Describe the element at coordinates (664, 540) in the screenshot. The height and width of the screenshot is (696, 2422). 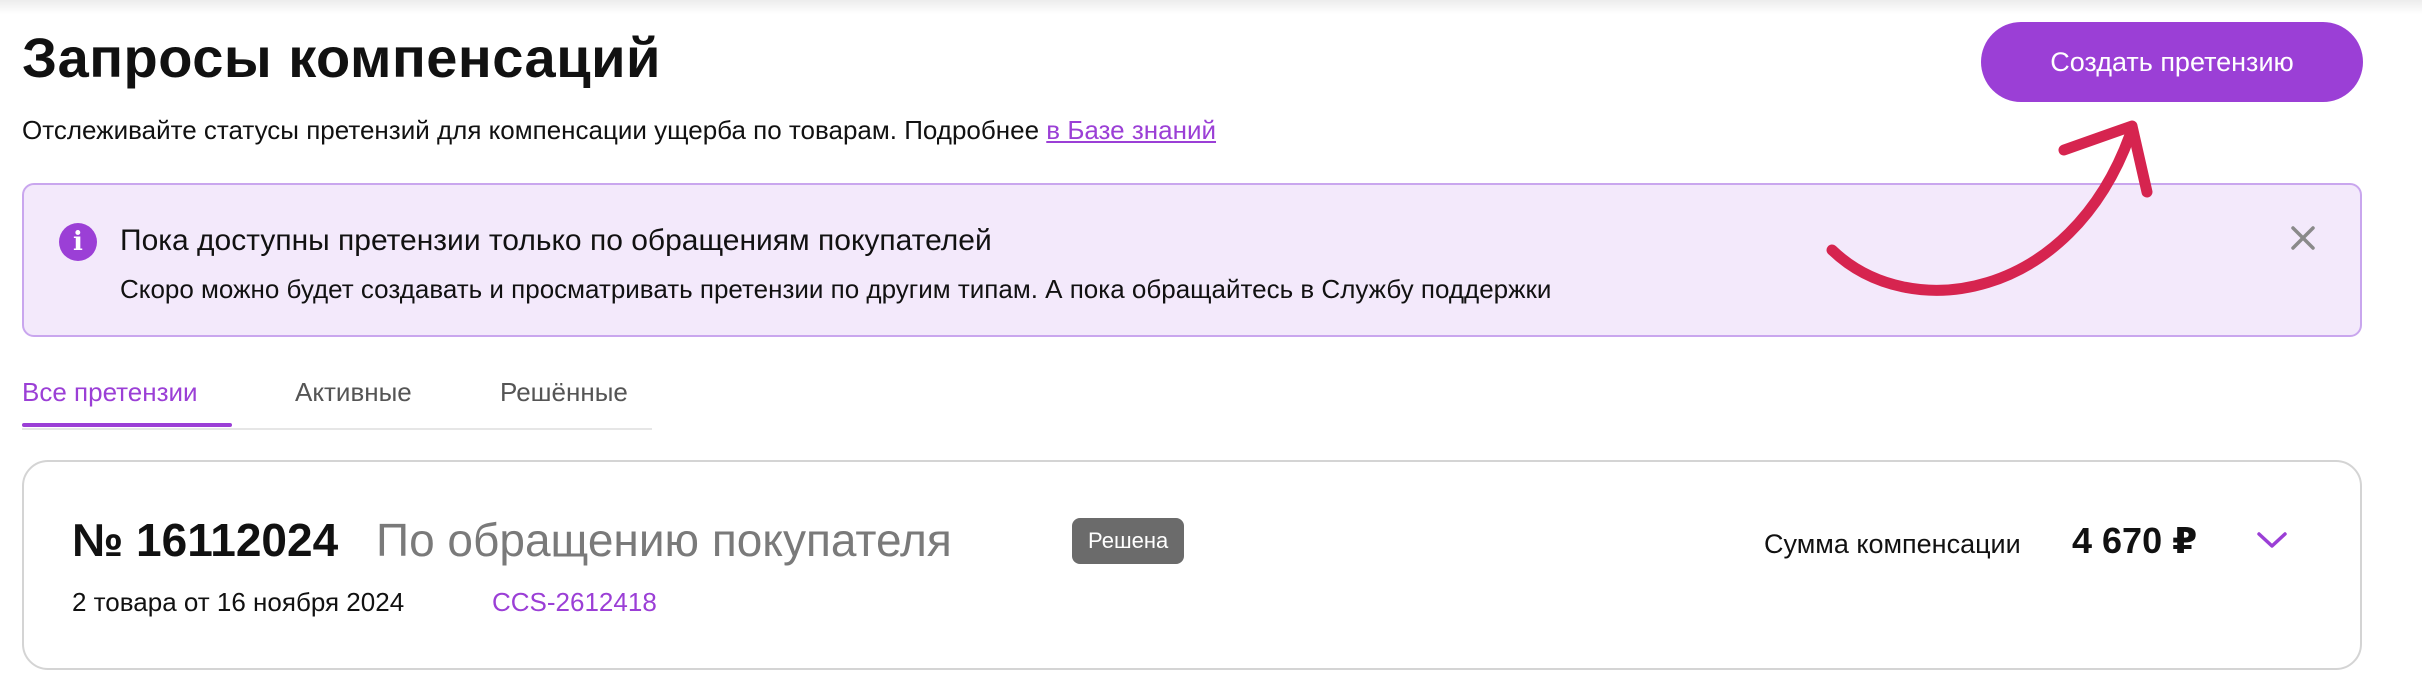
I see `claim-type: По обращению покупателя` at that location.